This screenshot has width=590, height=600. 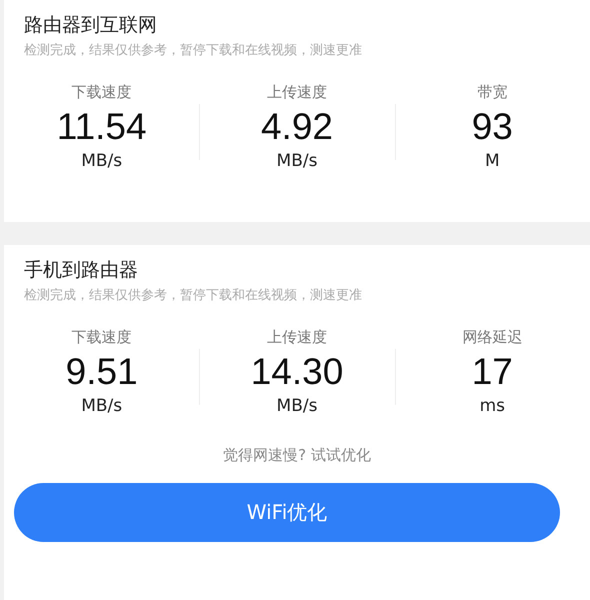 What do you see at coordinates (90, 25) in the screenshot?
I see `section-title: 路由器到互联网` at bounding box center [90, 25].